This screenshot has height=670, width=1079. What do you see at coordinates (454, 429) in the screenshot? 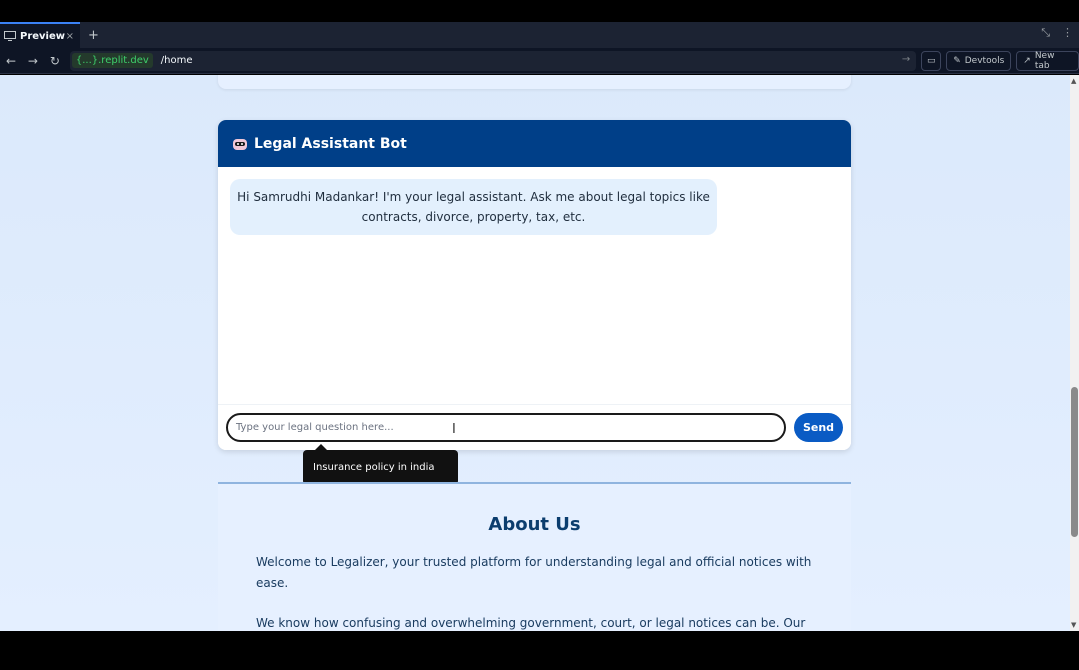
I see `text-cursor-icon: I` at bounding box center [454, 429].